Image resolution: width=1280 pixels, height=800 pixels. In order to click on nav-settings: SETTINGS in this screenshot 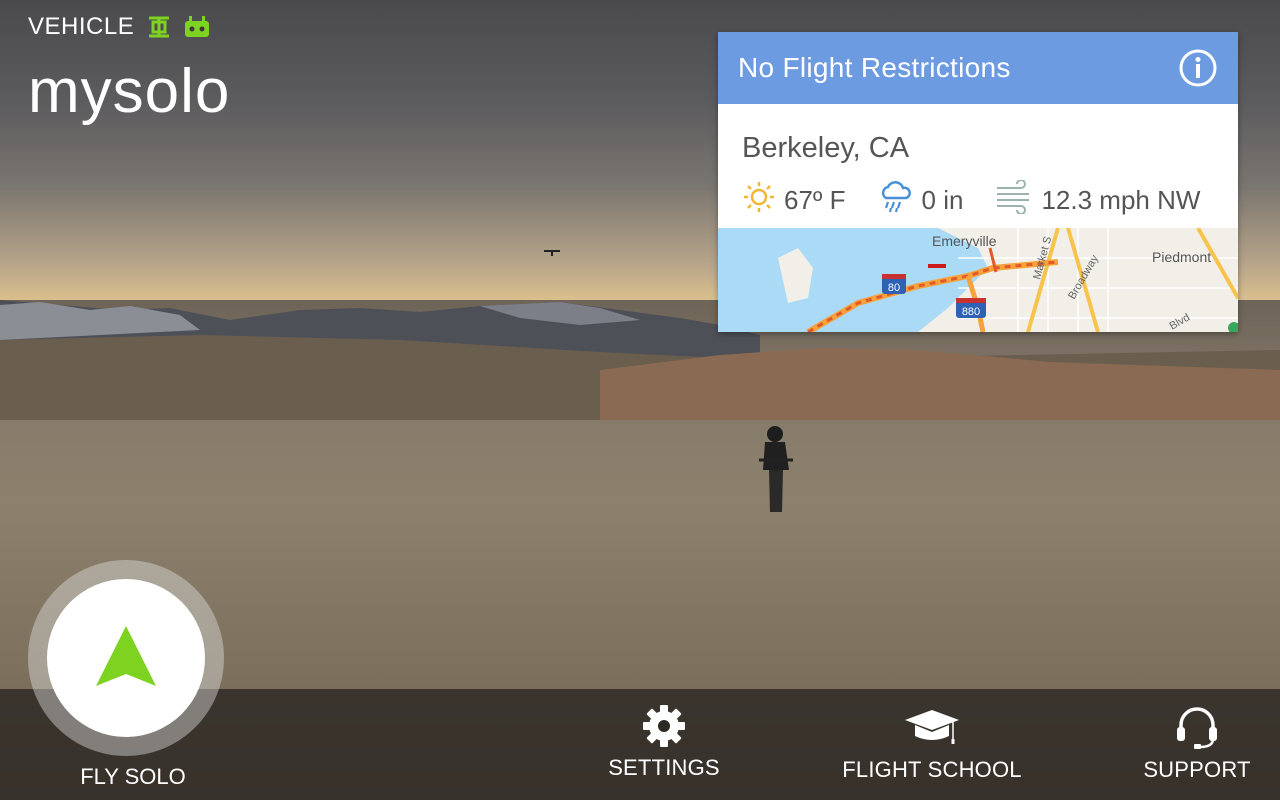, I will do `click(664, 742)`.